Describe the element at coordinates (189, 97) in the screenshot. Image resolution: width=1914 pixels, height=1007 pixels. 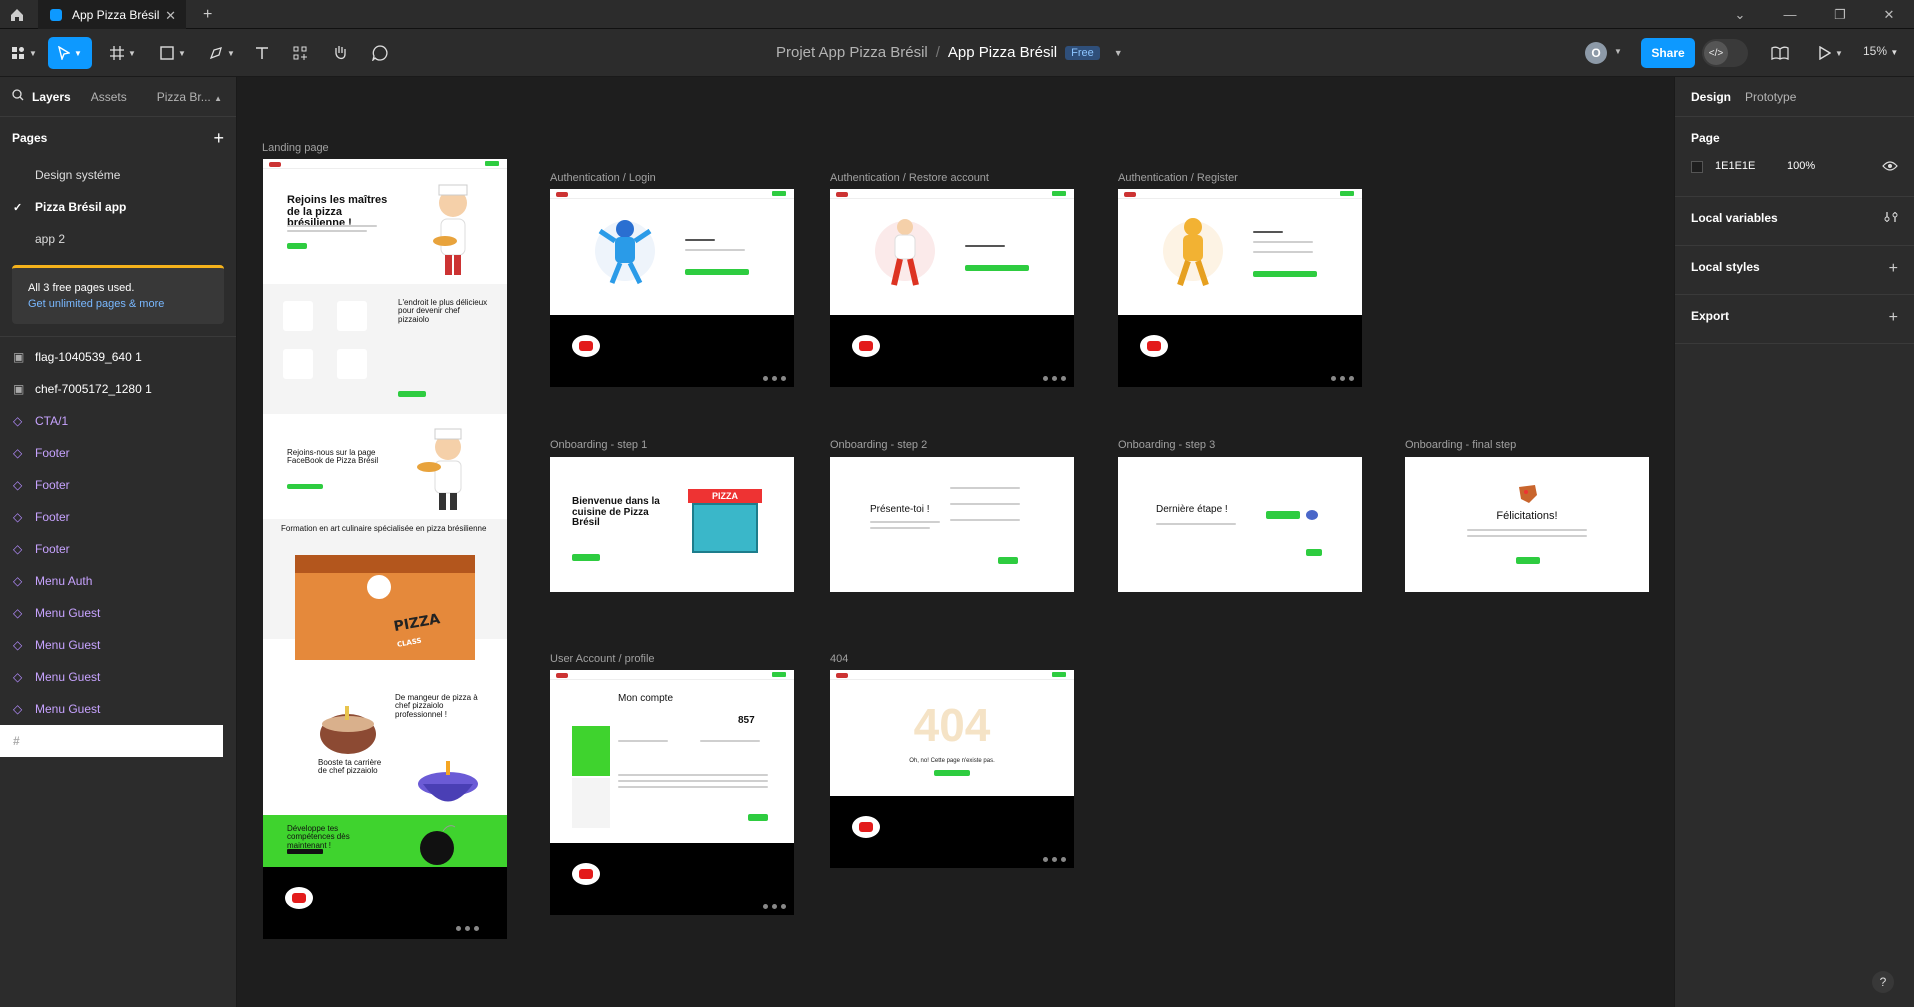
I see `page-switcher: Pizza Br... ▲` at that location.